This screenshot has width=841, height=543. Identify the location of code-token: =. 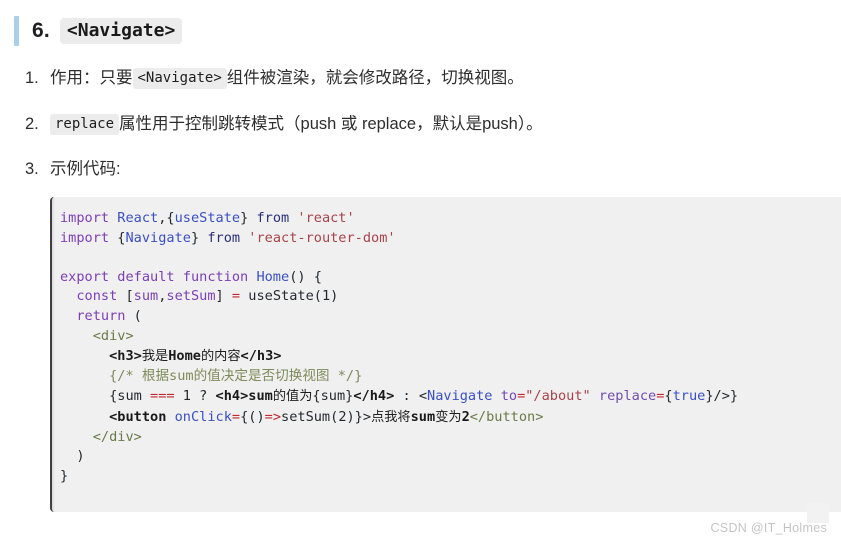
(236, 416).